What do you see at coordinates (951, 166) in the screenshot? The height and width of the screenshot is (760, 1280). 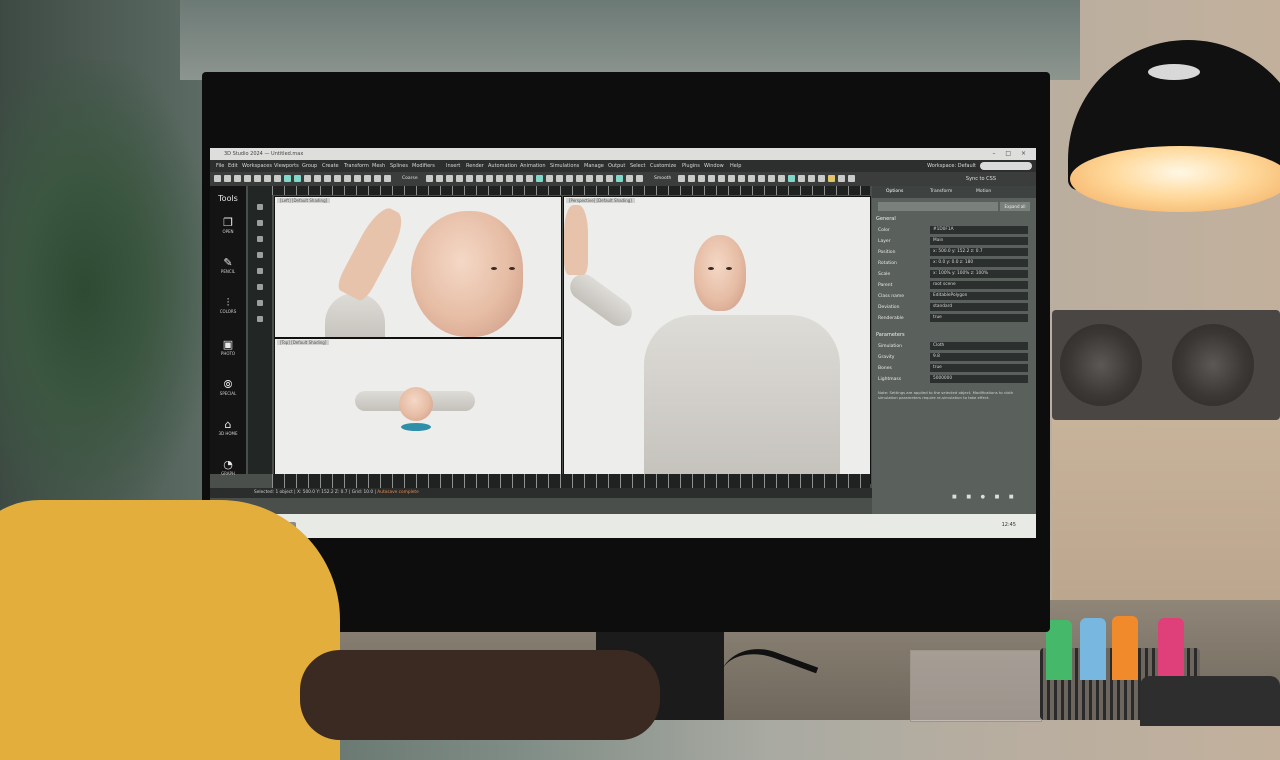 I see `workspace-selector: Workspace: Default` at bounding box center [951, 166].